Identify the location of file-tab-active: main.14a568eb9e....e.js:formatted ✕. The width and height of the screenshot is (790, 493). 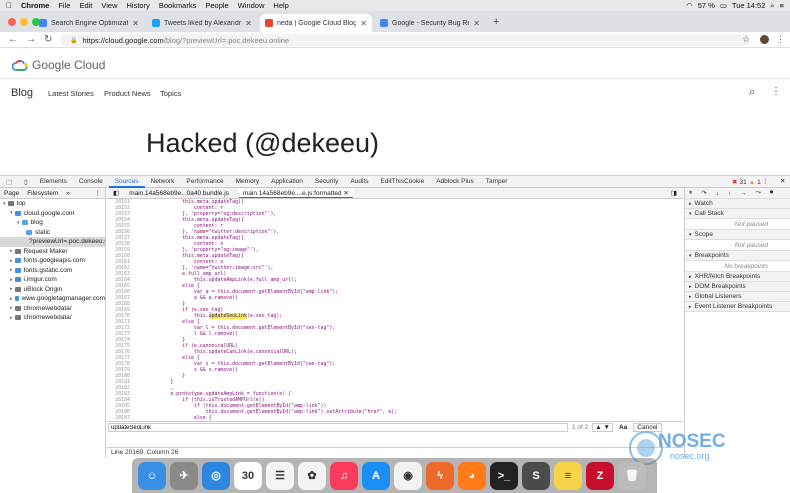
(295, 193).